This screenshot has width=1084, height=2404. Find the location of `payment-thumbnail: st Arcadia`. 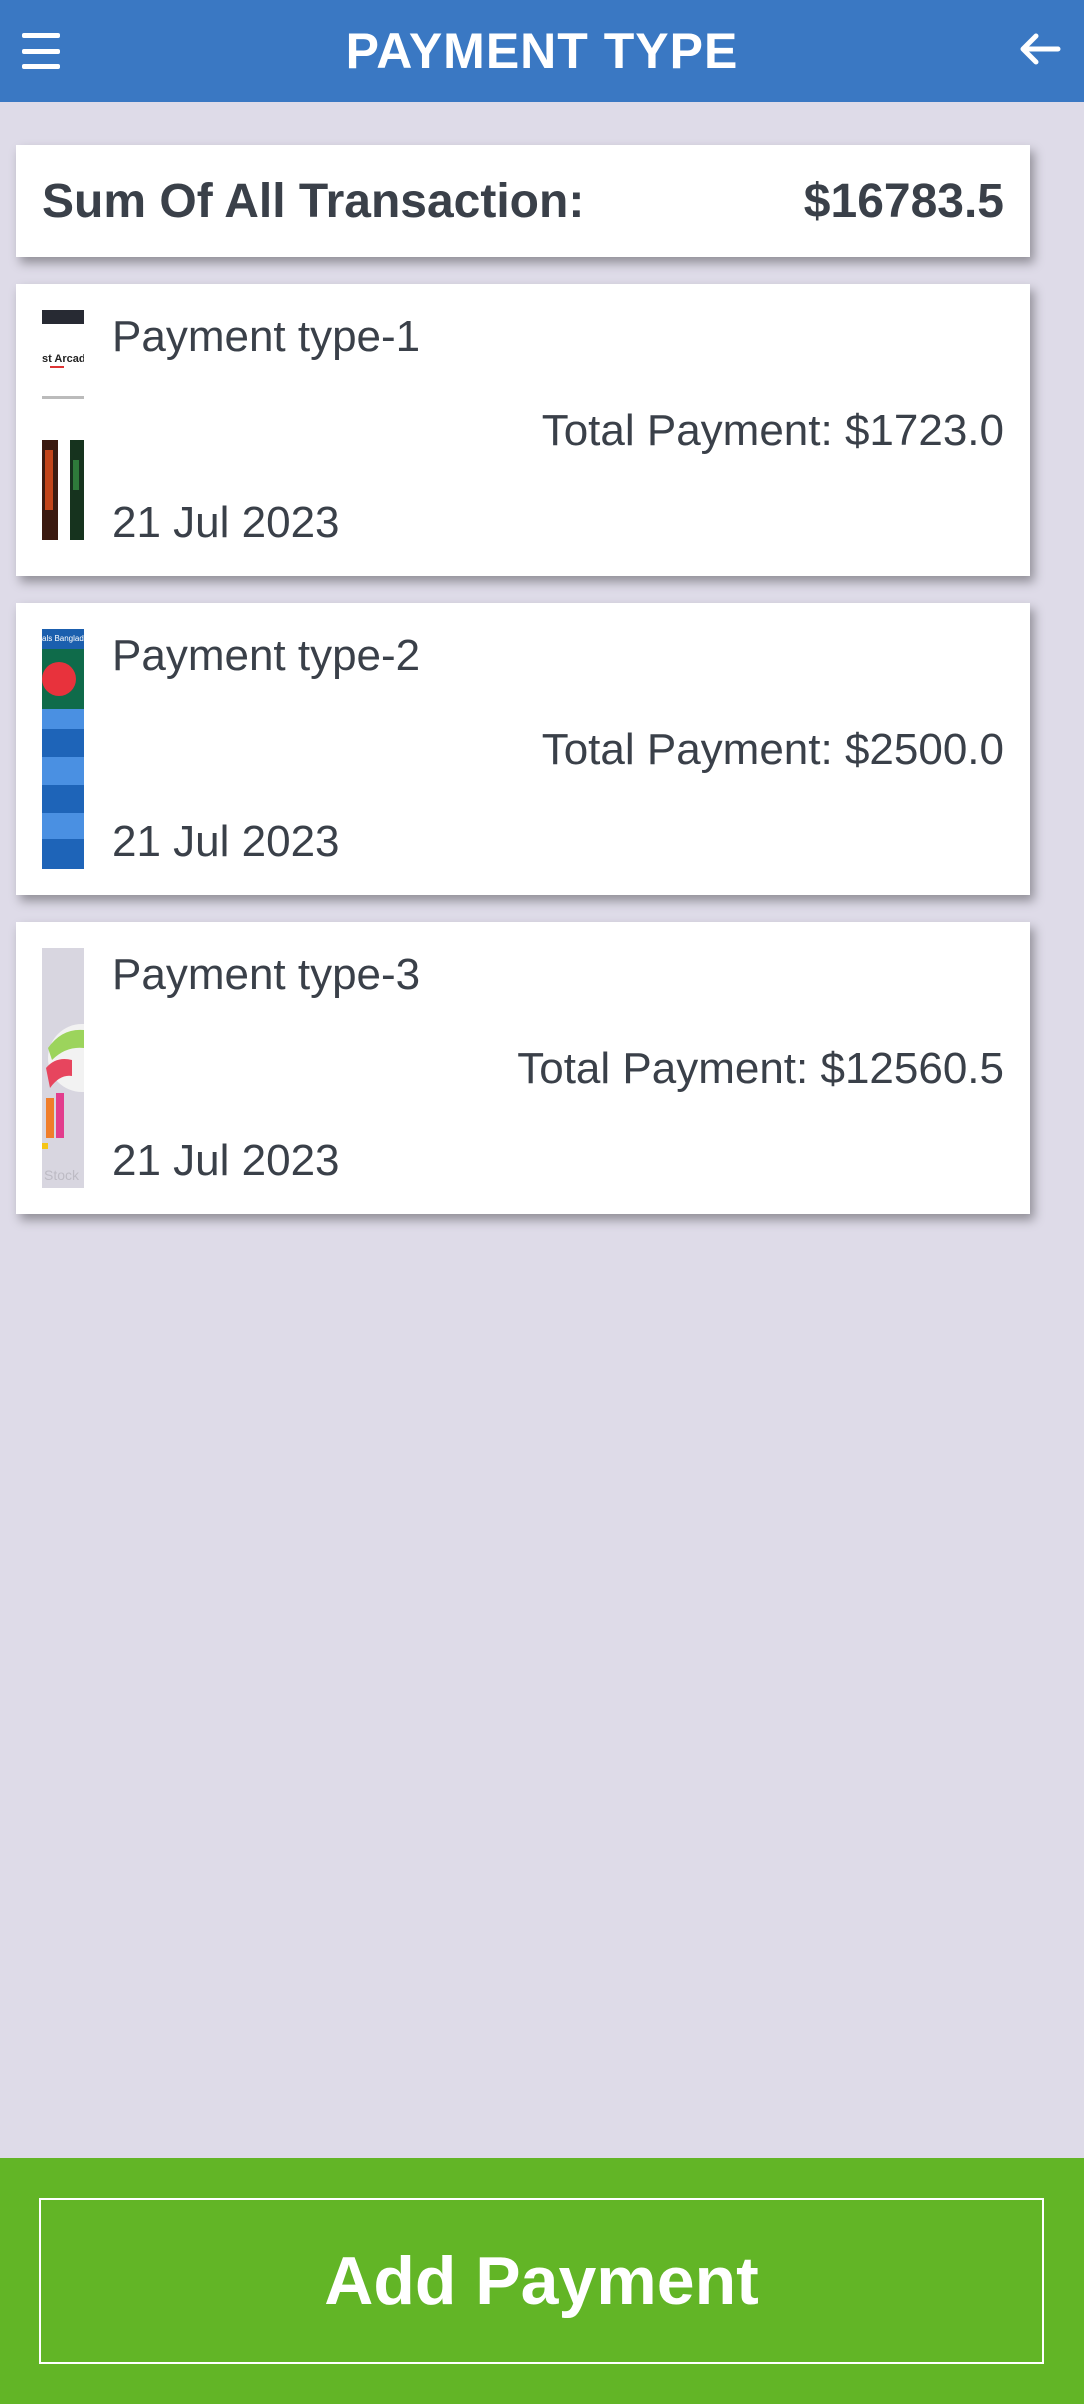

payment-thumbnail: st Arcadia is located at coordinates (63, 430).